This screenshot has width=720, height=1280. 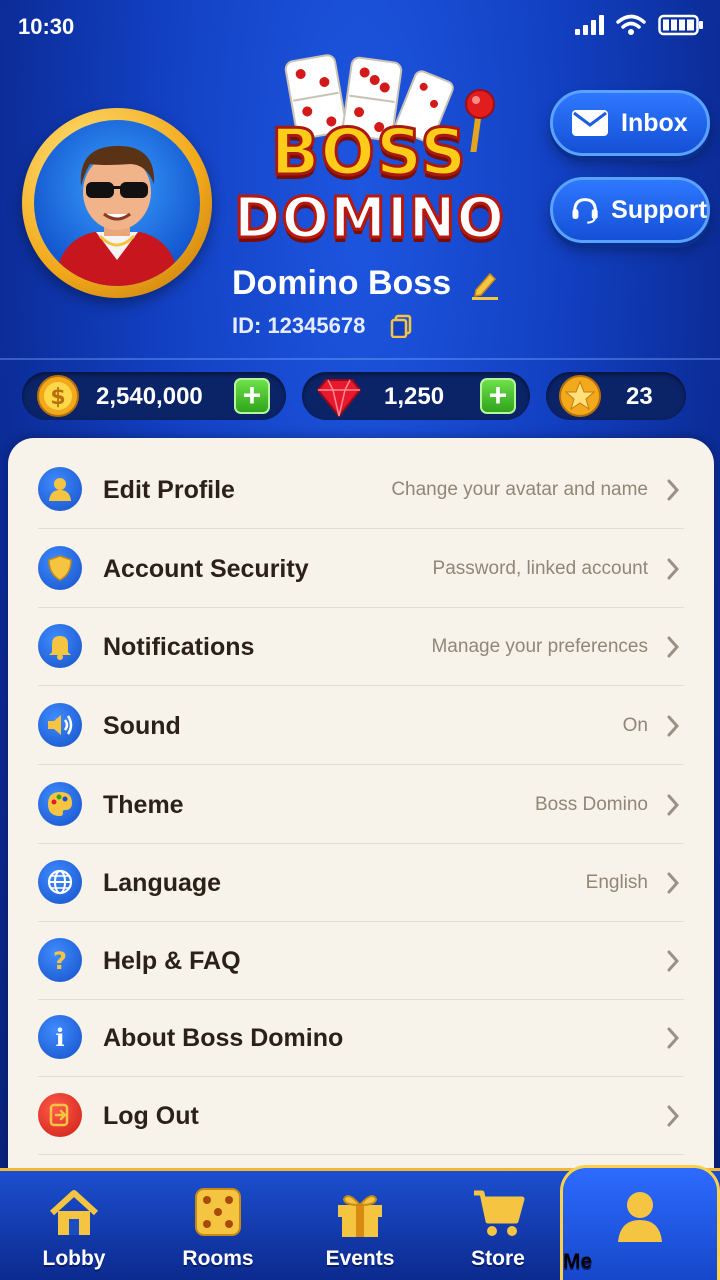 I want to click on game-logo: BOSS DOMINO, so click(x=369, y=152).